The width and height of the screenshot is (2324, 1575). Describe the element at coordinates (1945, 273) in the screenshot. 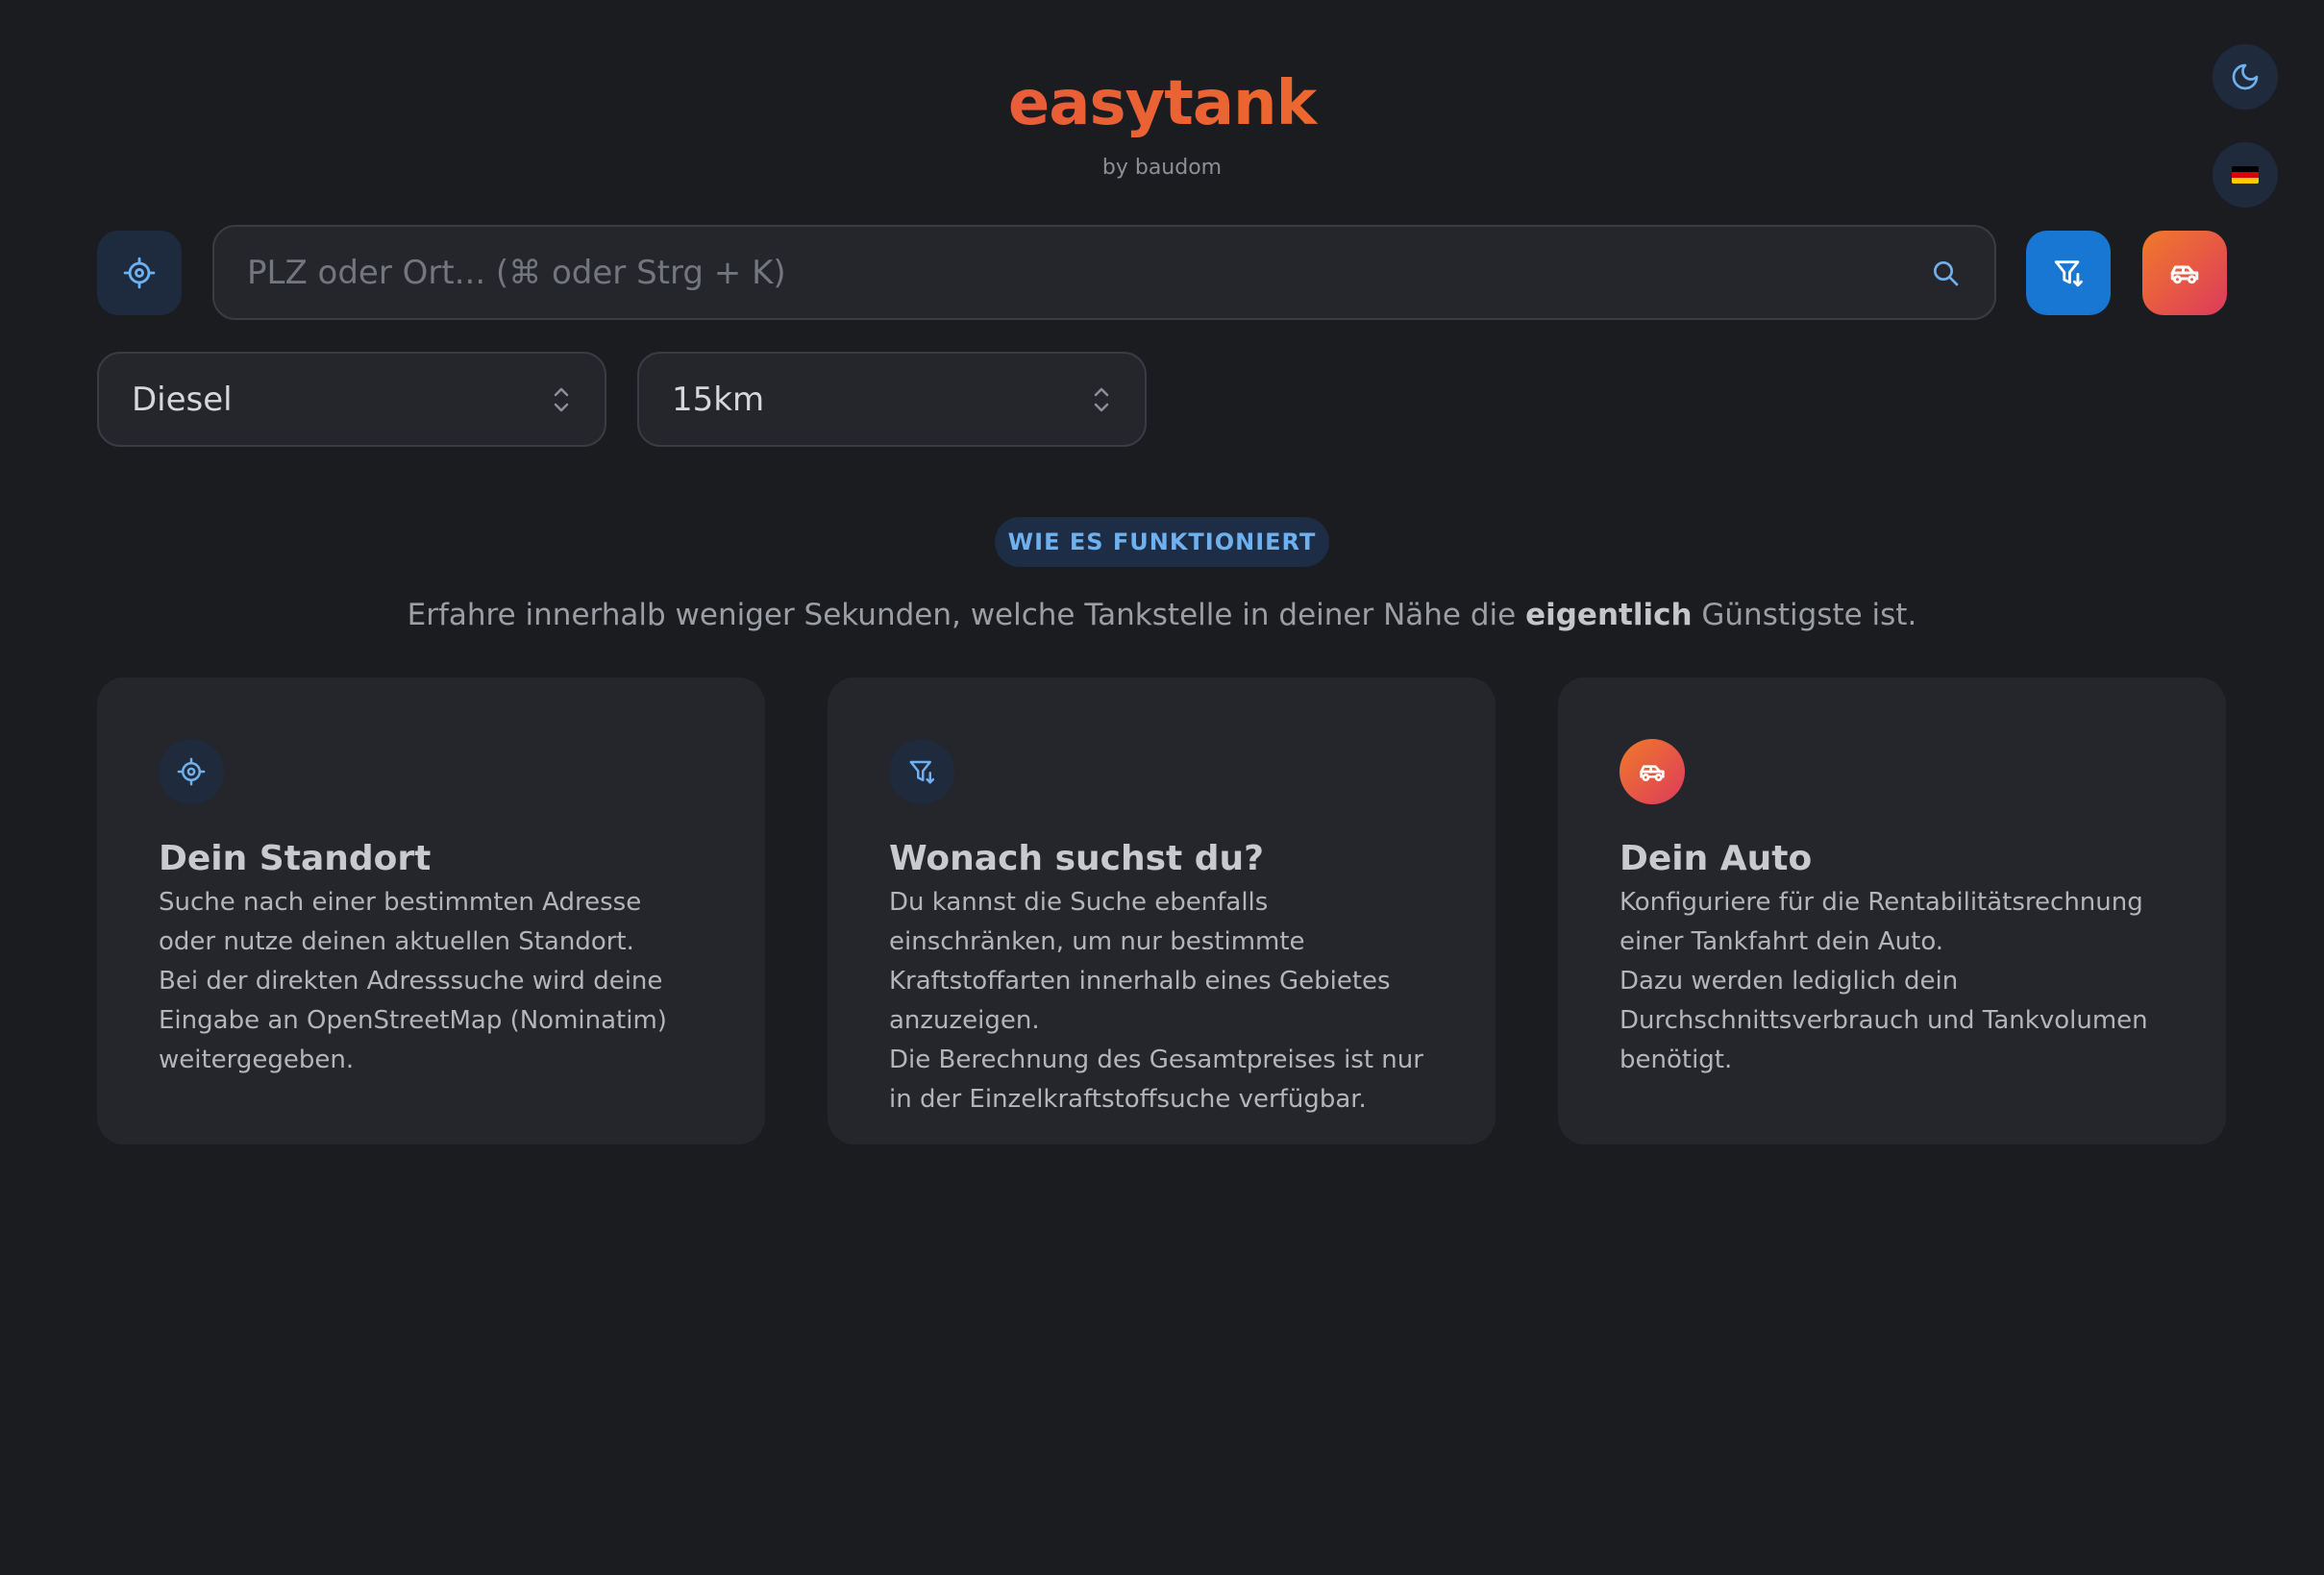

I see `search-icon` at that location.